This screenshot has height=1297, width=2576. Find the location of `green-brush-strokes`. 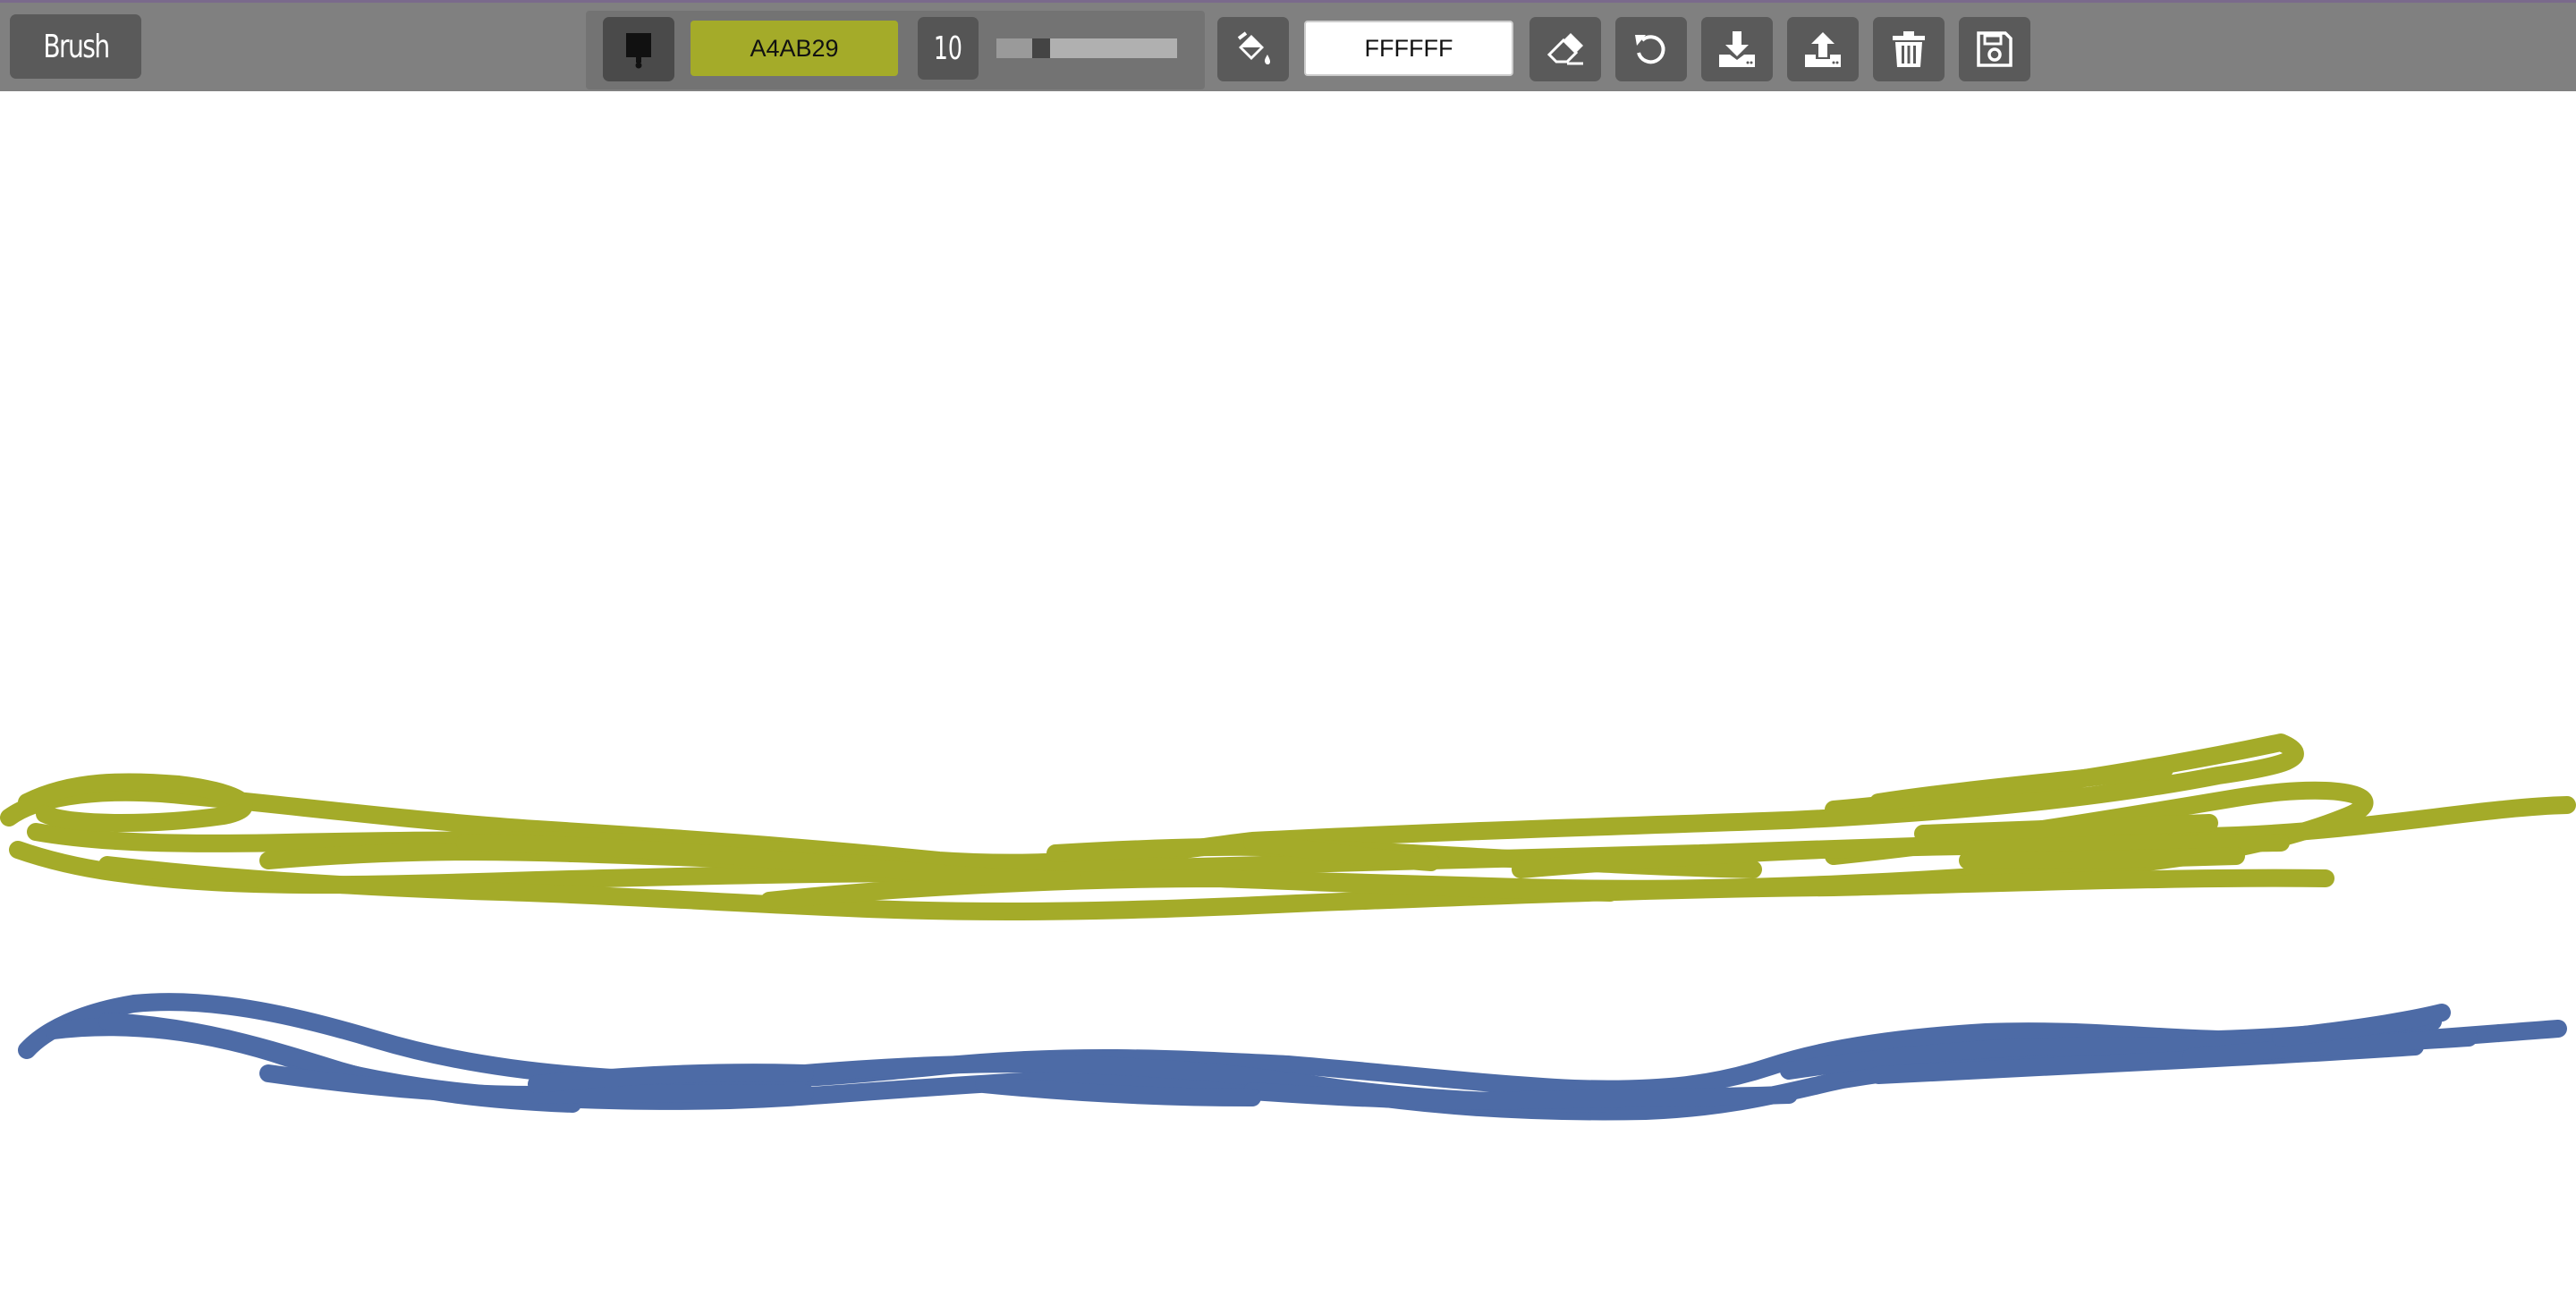

green-brush-strokes is located at coordinates (1288, 827).